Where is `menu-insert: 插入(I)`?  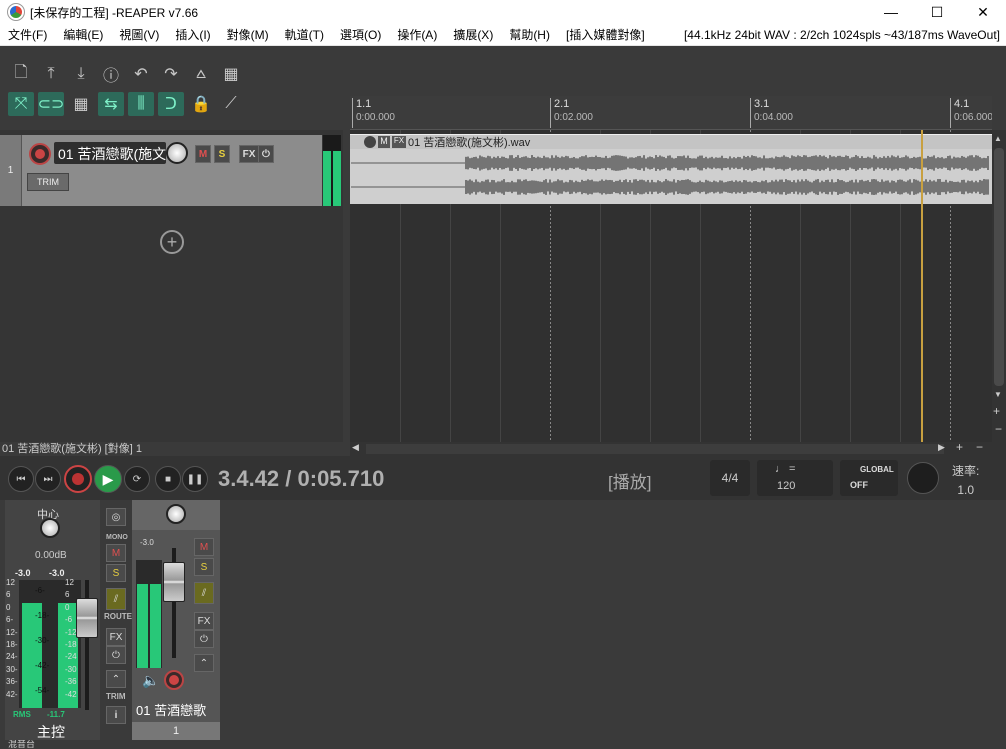
menu-insert: 插入(I) is located at coordinates (192, 34).